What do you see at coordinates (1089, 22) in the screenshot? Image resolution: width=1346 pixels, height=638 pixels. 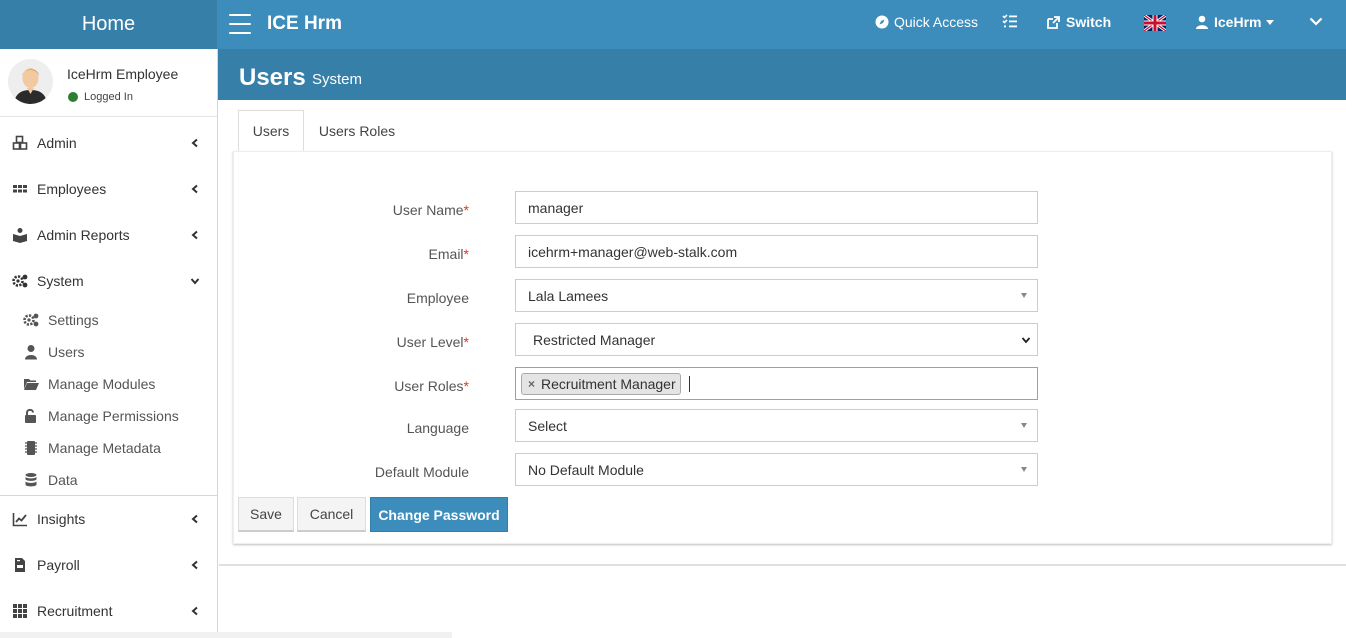 I see `switch-label: Switch` at bounding box center [1089, 22].